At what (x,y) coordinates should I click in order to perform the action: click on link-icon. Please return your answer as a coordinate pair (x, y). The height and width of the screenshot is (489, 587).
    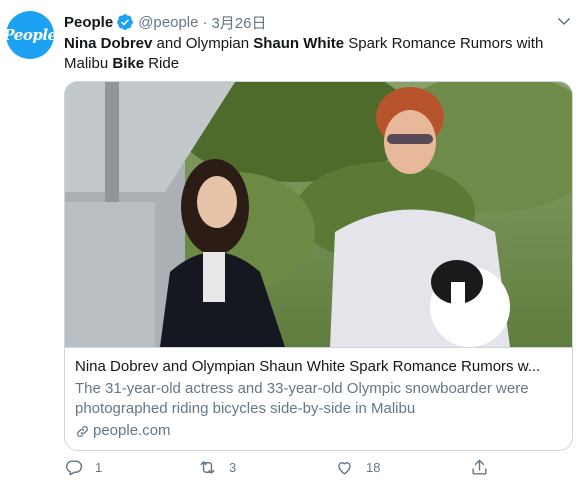
    Looking at the image, I should click on (82, 431).